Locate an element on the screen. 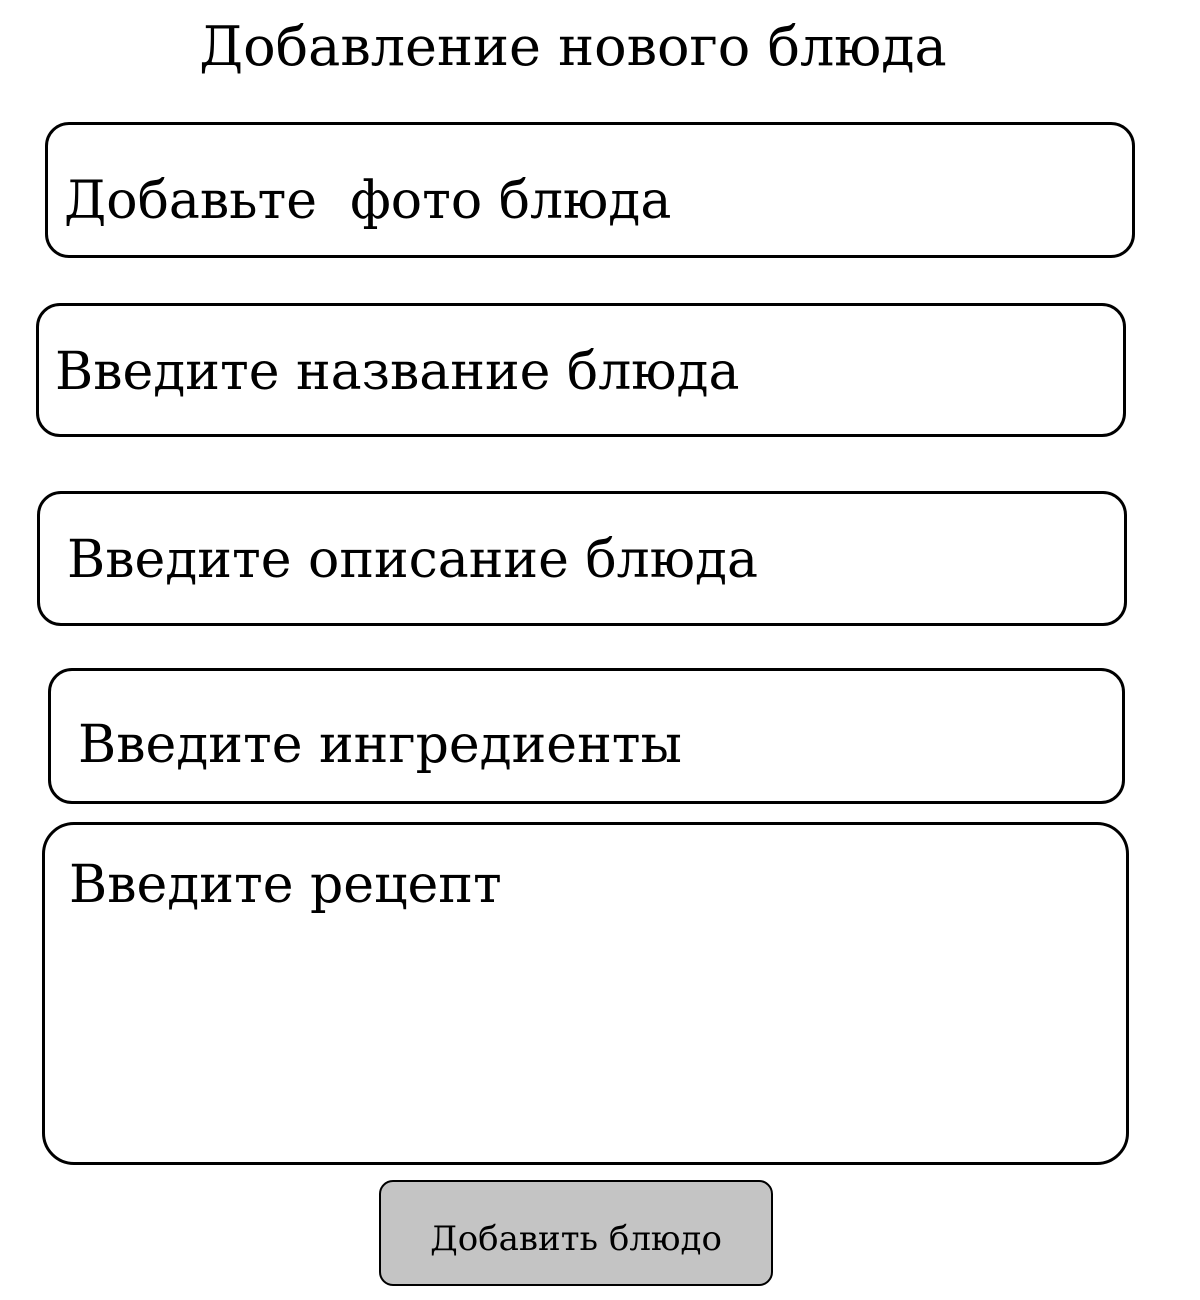 Image resolution: width=1200 pixels, height=1300 pixels. dish-description-input: Введите описание блюда is located at coordinates (582, 558).